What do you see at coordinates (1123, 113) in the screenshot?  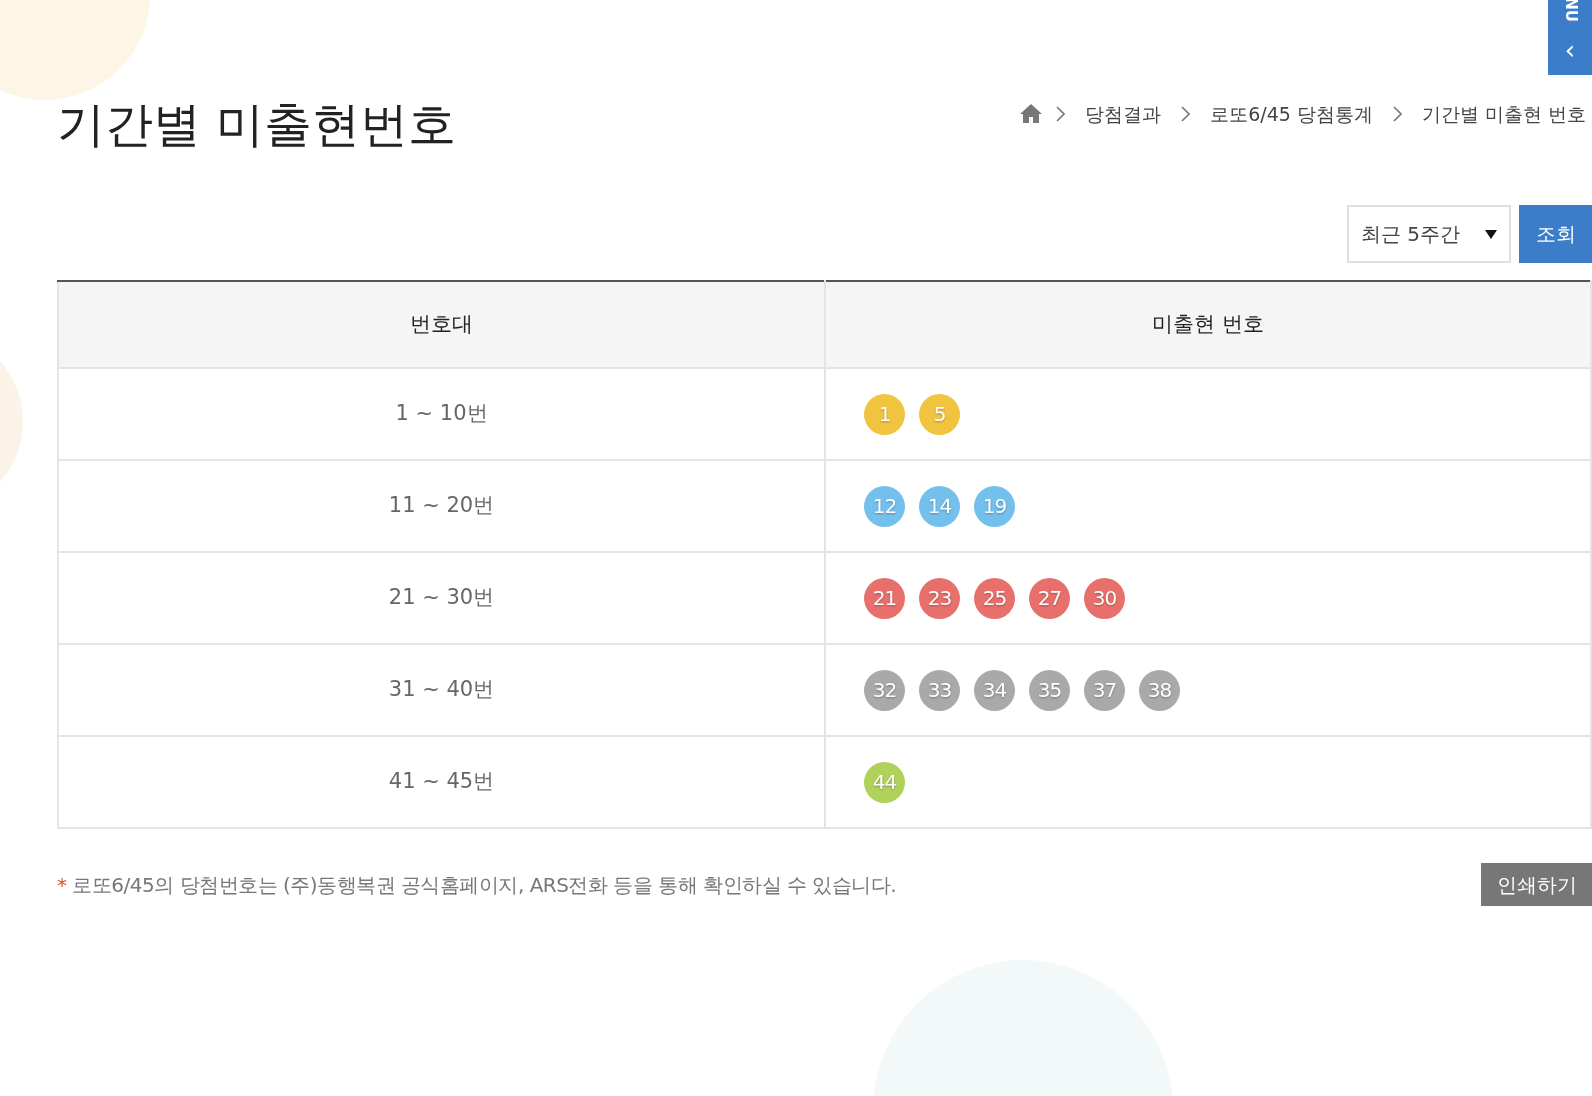 I see `breadcrumb-link: 당첨결과` at bounding box center [1123, 113].